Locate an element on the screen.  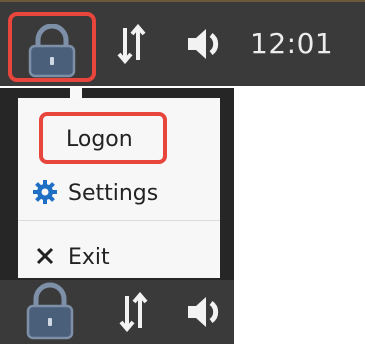
close-x-icon is located at coordinates (46, 257).